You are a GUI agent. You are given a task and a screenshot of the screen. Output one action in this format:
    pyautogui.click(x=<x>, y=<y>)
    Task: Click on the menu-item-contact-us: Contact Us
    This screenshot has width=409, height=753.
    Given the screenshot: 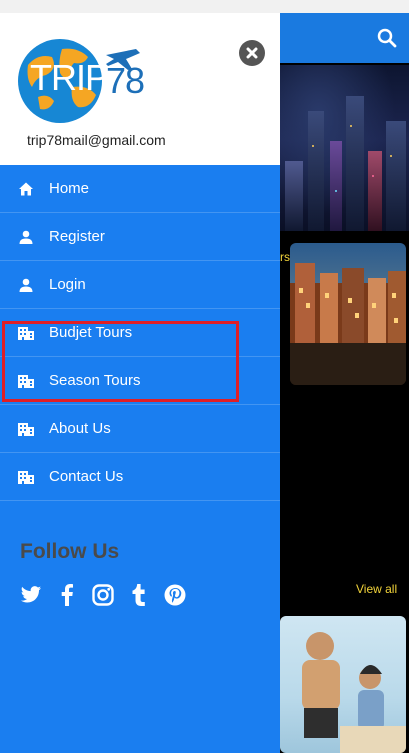 What is the action you would take?
    pyautogui.click(x=140, y=477)
    